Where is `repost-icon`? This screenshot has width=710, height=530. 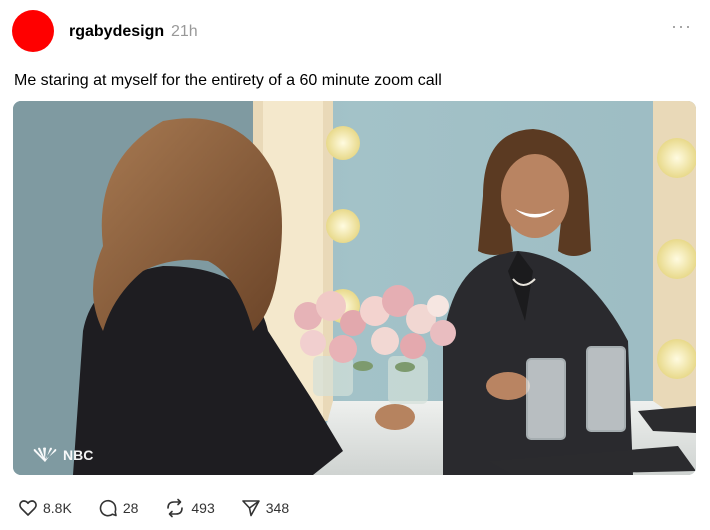
repost-icon is located at coordinates (175, 508).